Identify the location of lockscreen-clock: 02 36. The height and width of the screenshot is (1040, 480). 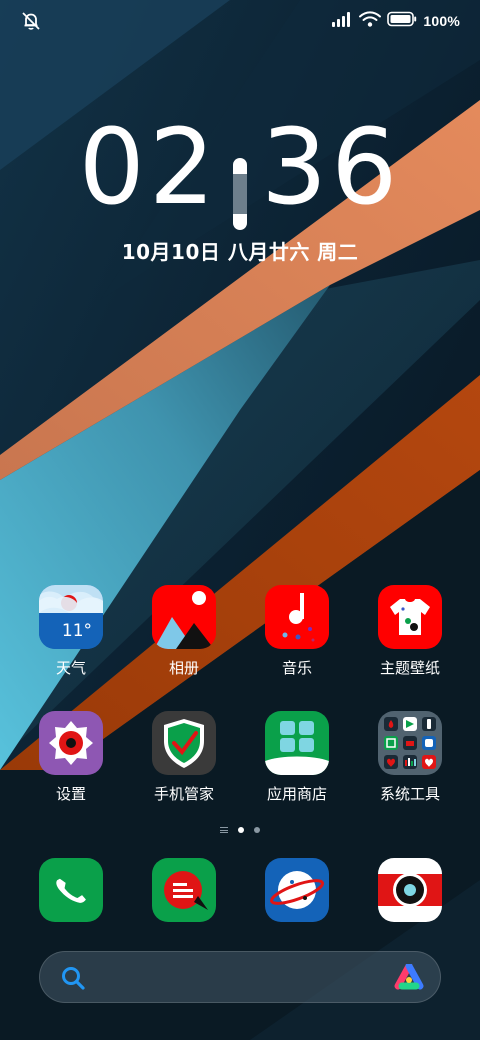
(240, 168).